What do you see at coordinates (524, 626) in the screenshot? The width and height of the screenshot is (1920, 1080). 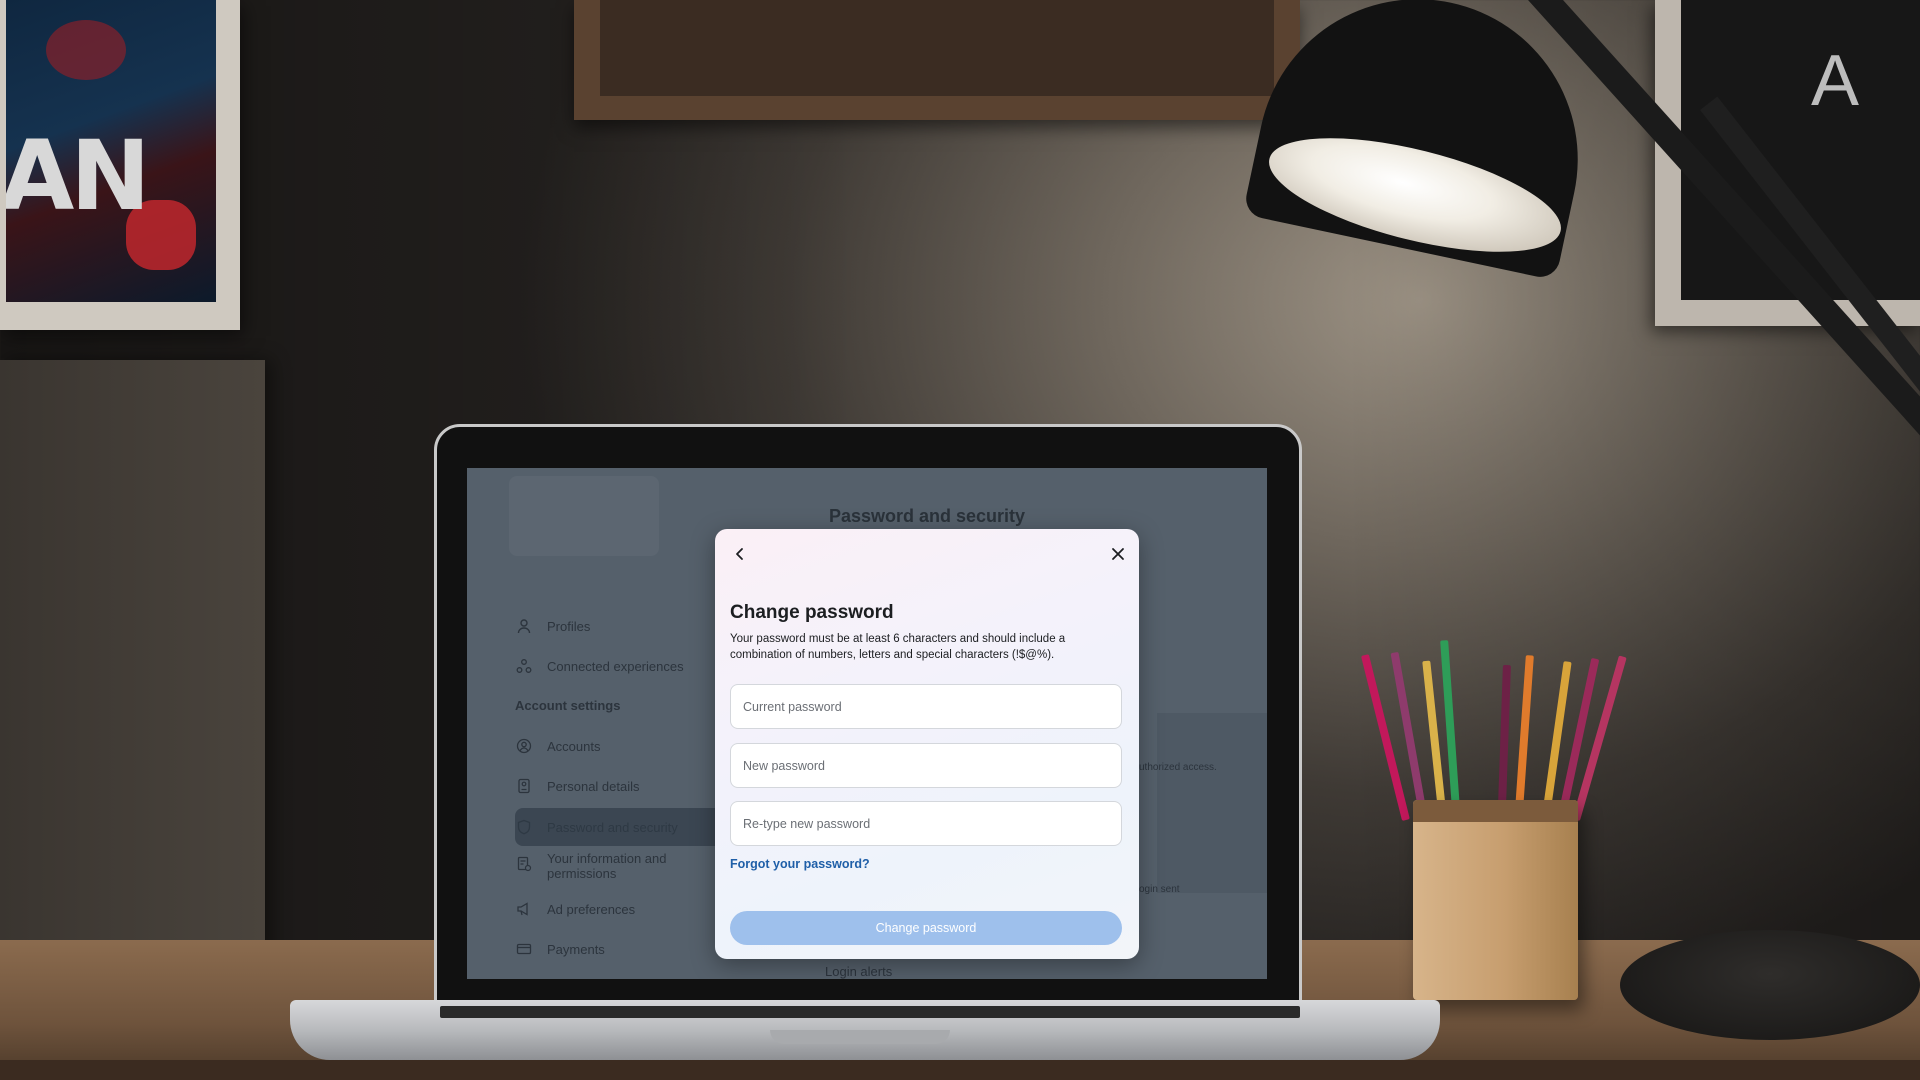 I see `person-icon` at bounding box center [524, 626].